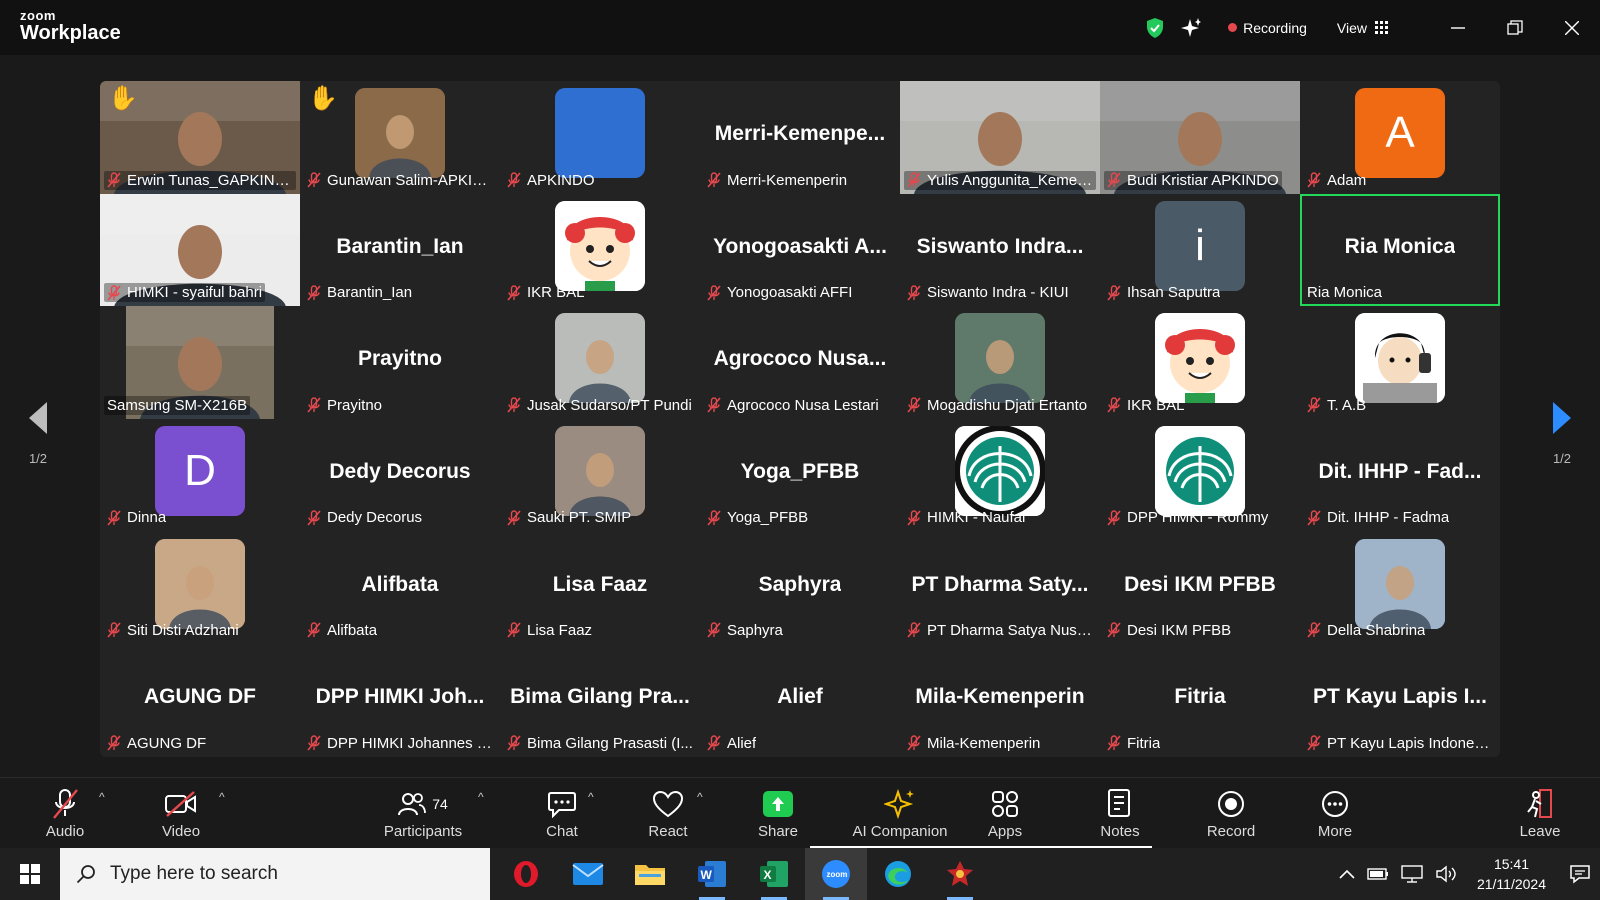 Image resolution: width=1600 pixels, height=900 pixels. Describe the element at coordinates (1174, 293) in the screenshot. I see `participant-name: Ihsan Saputra` at that location.